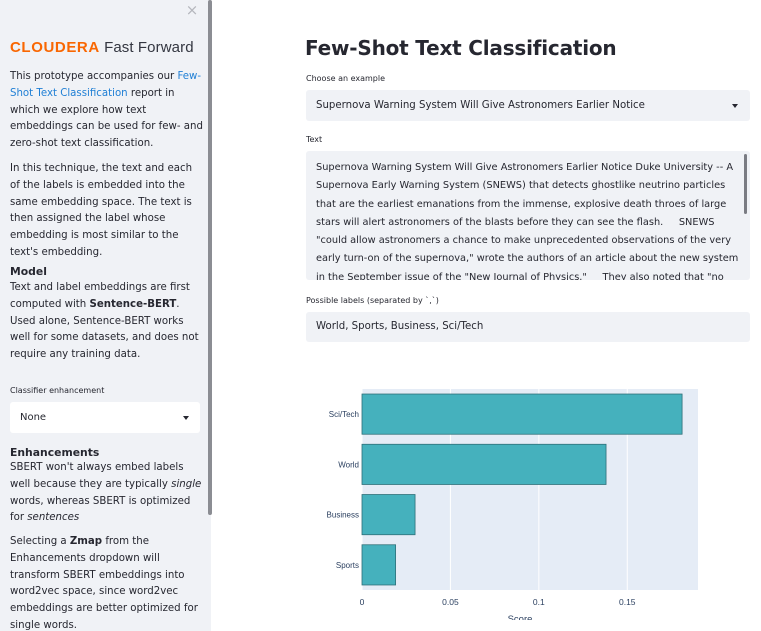 The image size is (761, 631). Describe the element at coordinates (347, 565) in the screenshot. I see `y-tick-label: Sports` at that location.